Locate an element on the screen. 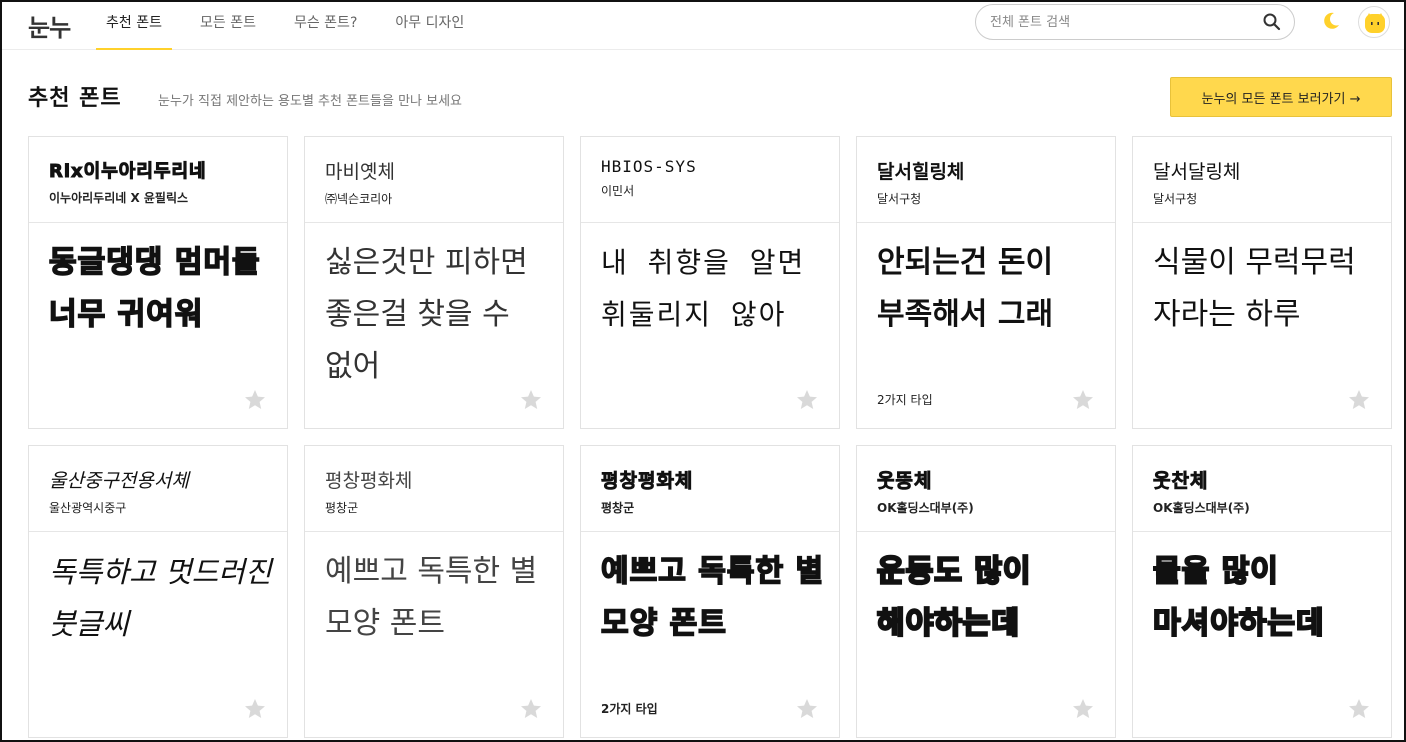 This screenshot has width=1406, height=742. font-name: 웃찬체 is located at coordinates (1262, 479).